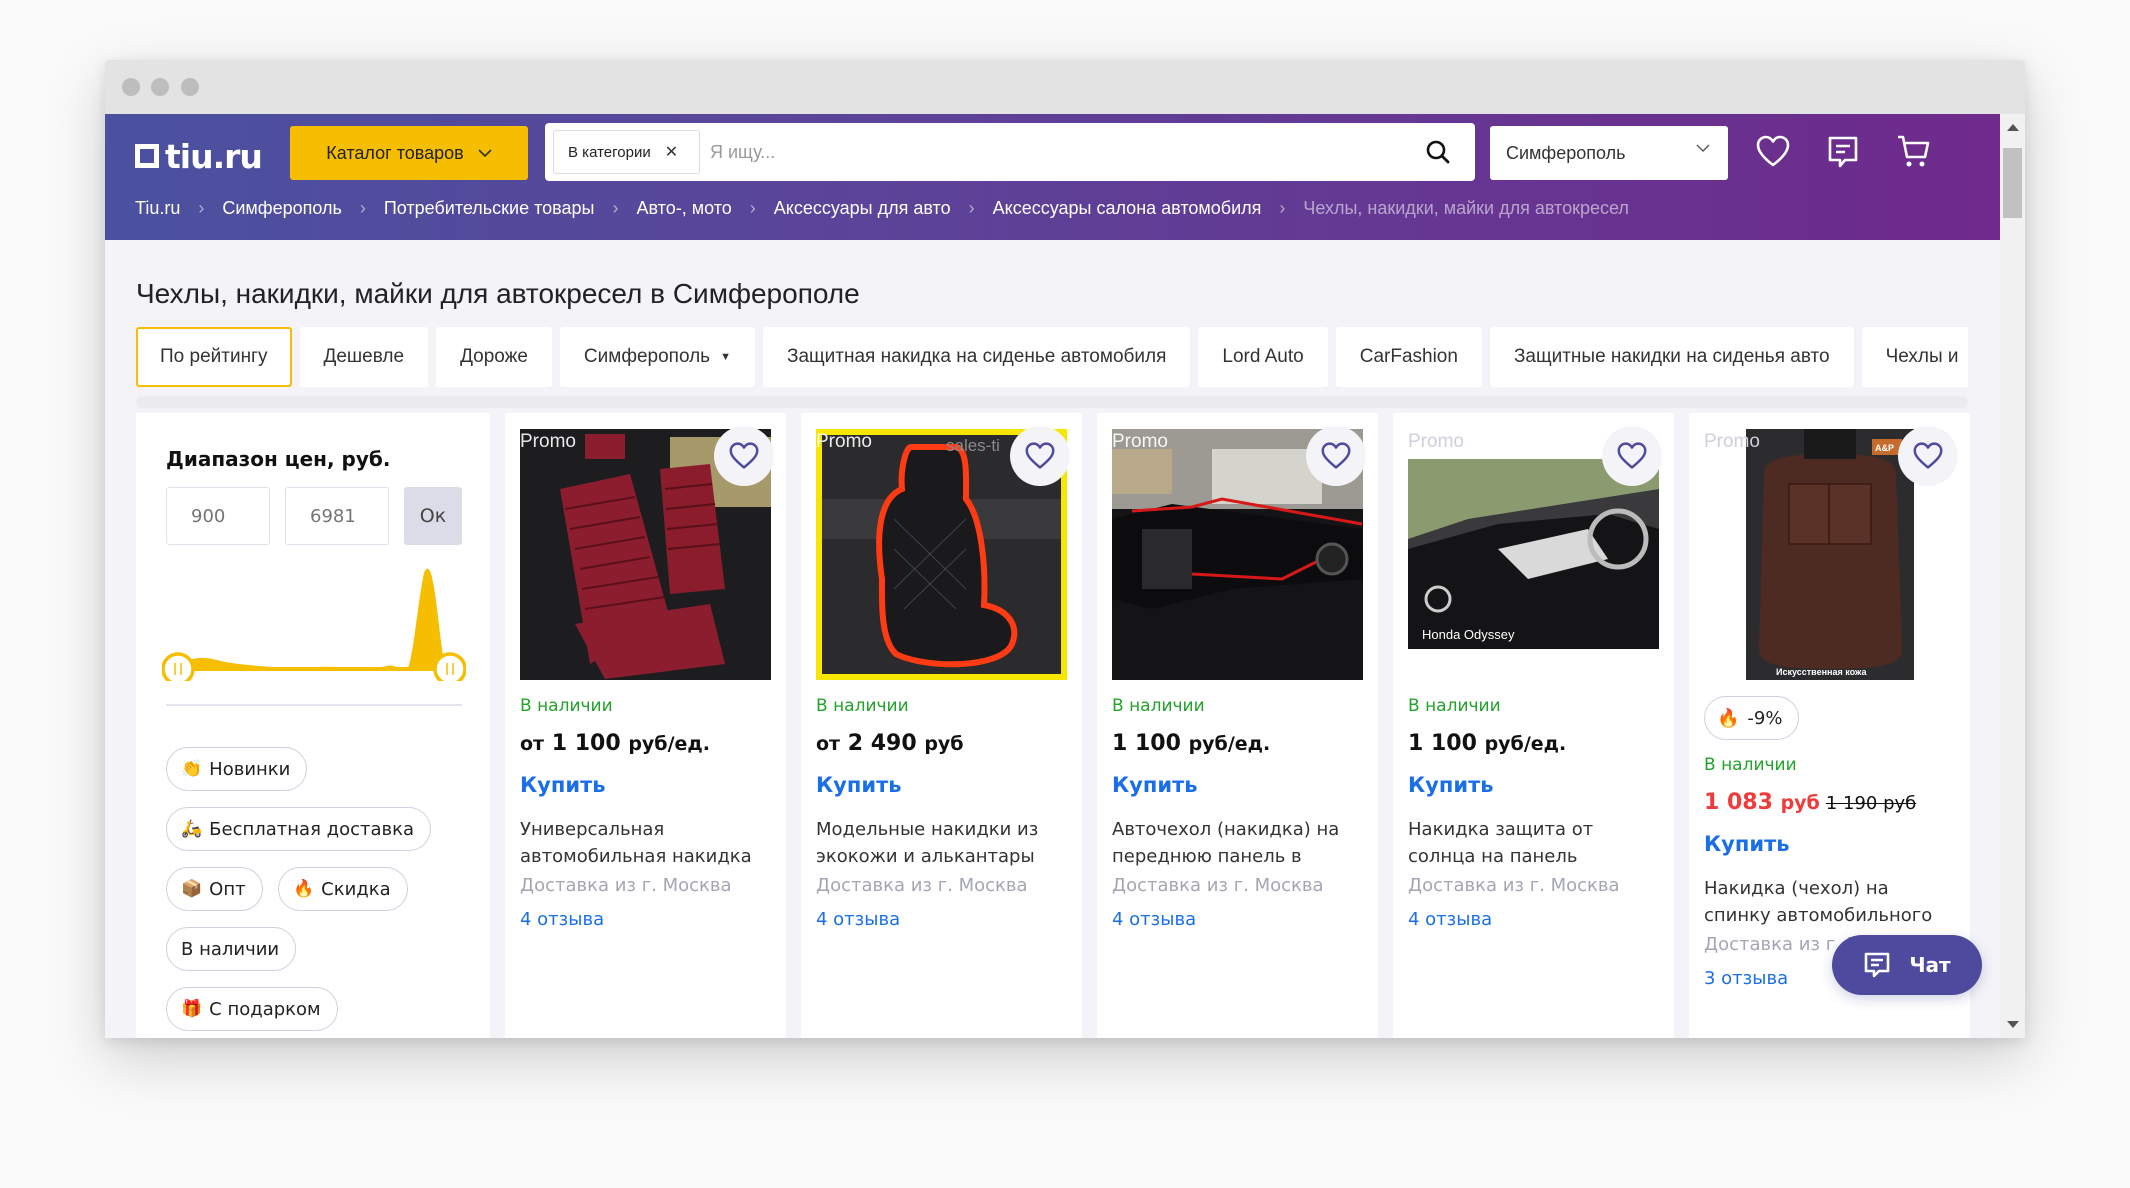 Image resolution: width=2130 pixels, height=1188 pixels. I want to click on price-slider-min-handle, so click(178, 666).